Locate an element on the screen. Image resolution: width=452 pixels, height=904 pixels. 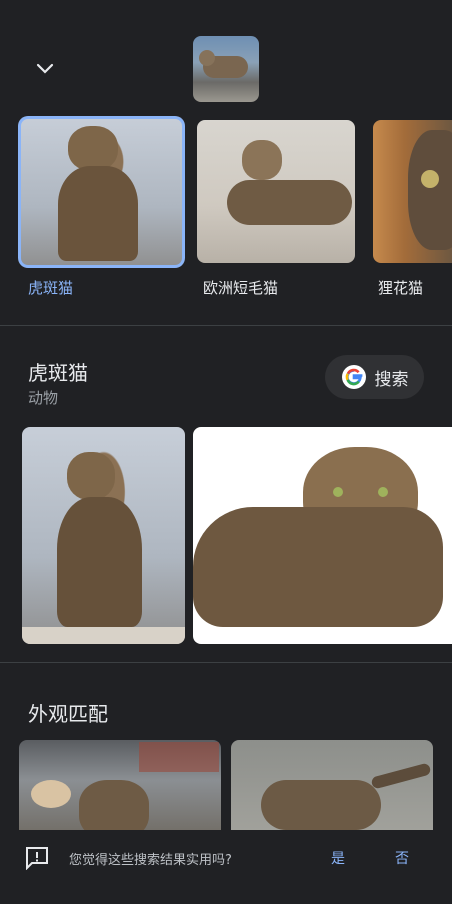
chevron-down-icon is located at coordinates (45, 68).